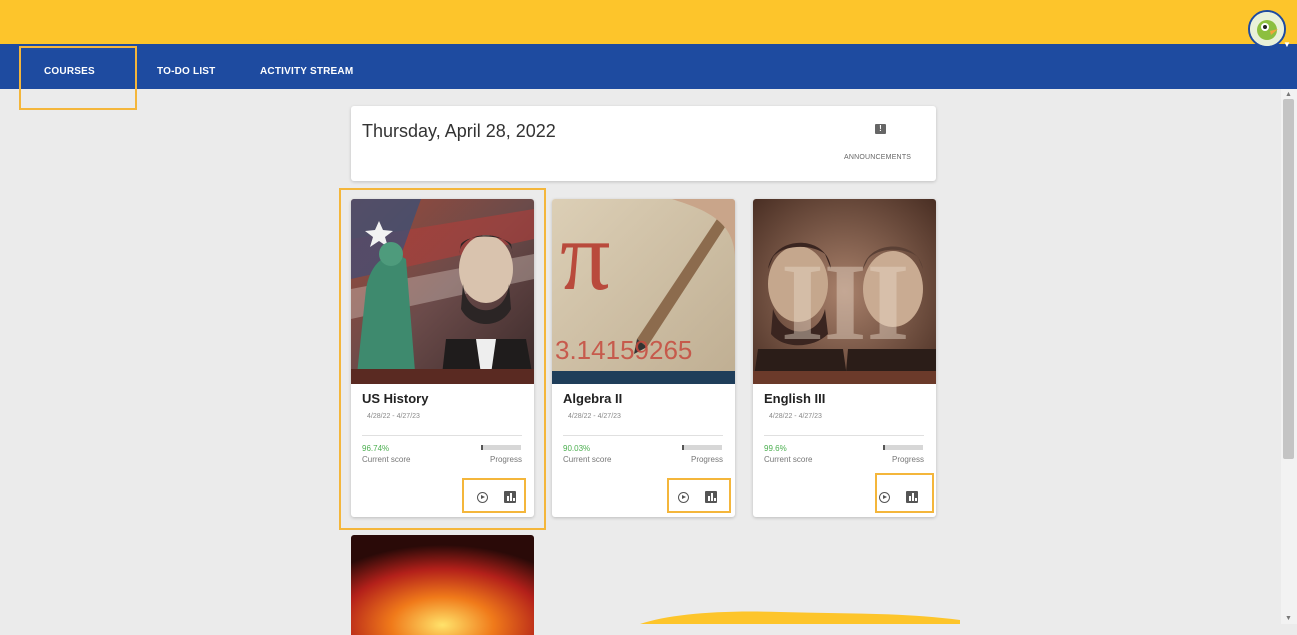 Image resolution: width=1297 pixels, height=635 pixels. Describe the element at coordinates (1287, 44) in the screenshot. I see `avatar-caret-icon: ▼` at that location.